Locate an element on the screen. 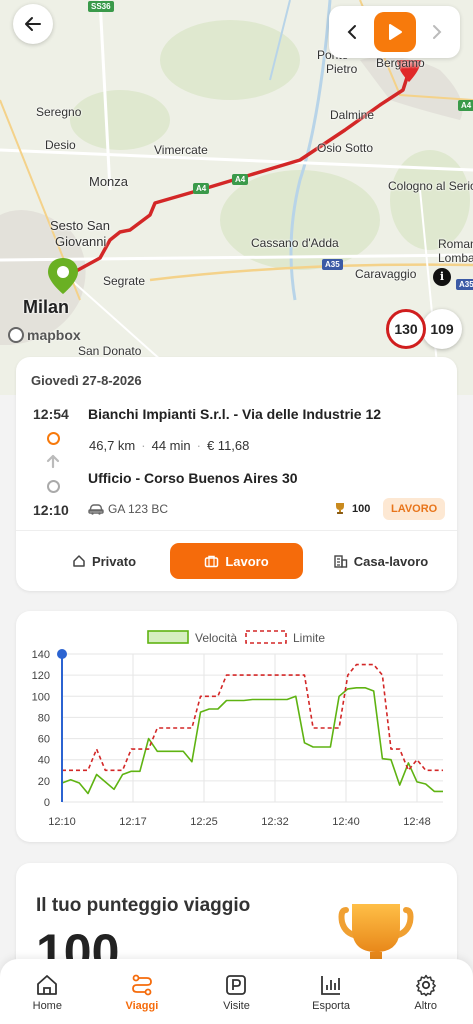 The image size is (473, 1024). briefcase-icon is located at coordinates (212, 561).